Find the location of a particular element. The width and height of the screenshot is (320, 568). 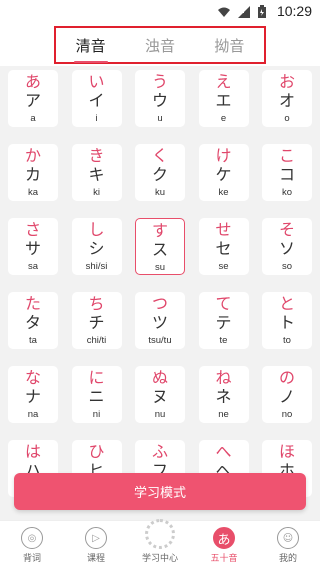

romaji: nu is located at coordinates (160, 414).